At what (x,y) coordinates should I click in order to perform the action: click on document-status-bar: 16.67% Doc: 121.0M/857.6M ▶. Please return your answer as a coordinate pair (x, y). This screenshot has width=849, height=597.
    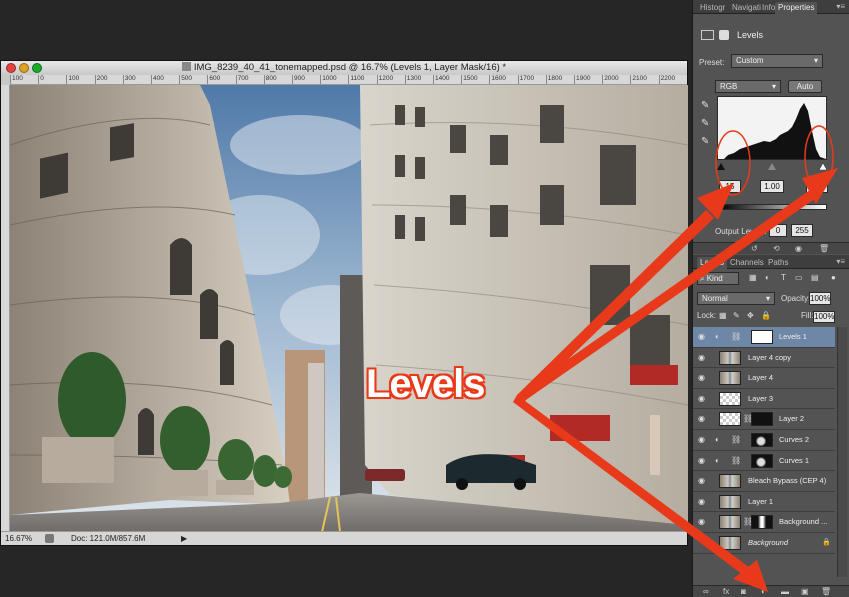
    Looking at the image, I should click on (344, 538).